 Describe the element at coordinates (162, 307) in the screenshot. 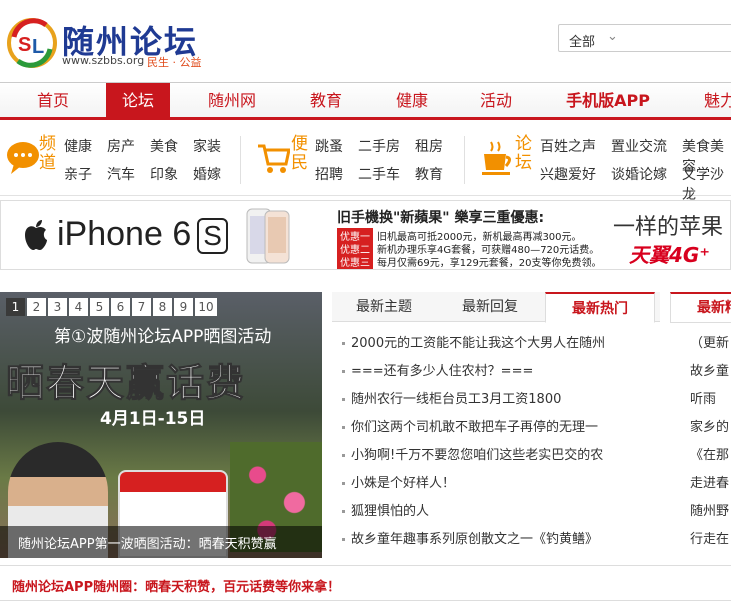

I see `slide-dot: 8` at that location.